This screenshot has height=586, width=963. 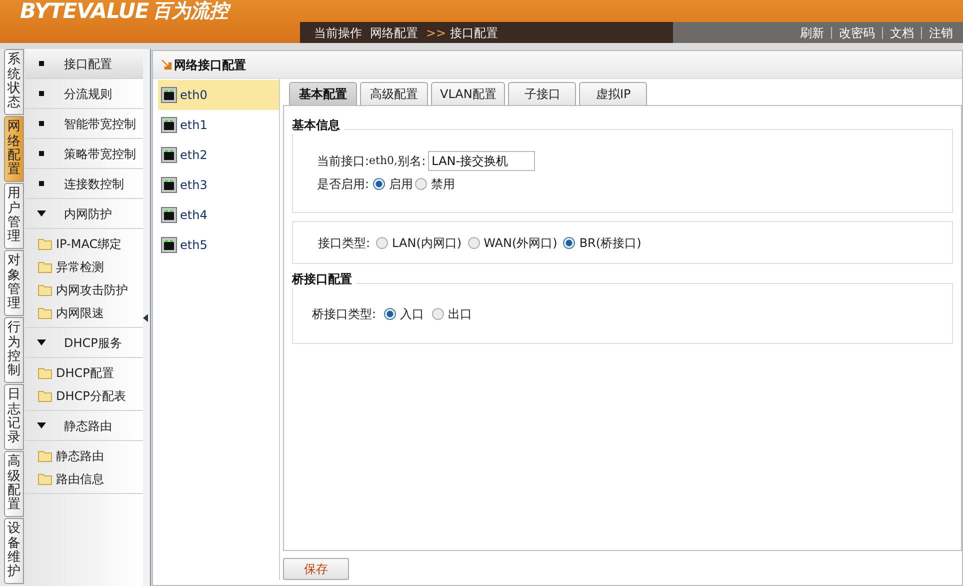 I want to click on save-button: 保存, so click(x=316, y=569).